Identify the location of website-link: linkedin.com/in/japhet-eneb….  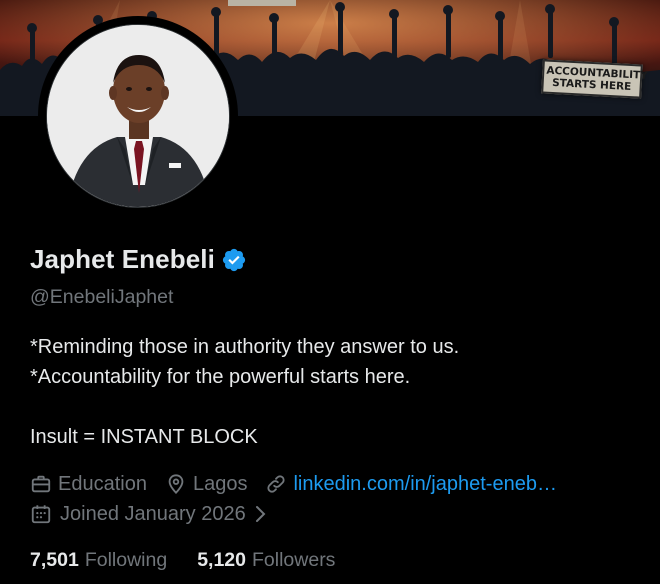
(425, 484).